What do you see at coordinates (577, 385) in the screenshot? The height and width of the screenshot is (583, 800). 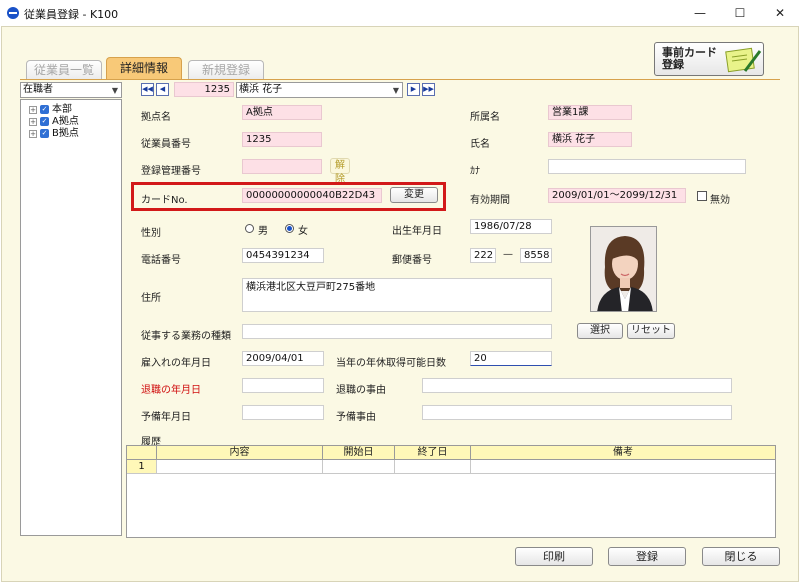 I see `retire-reason-field` at bounding box center [577, 385].